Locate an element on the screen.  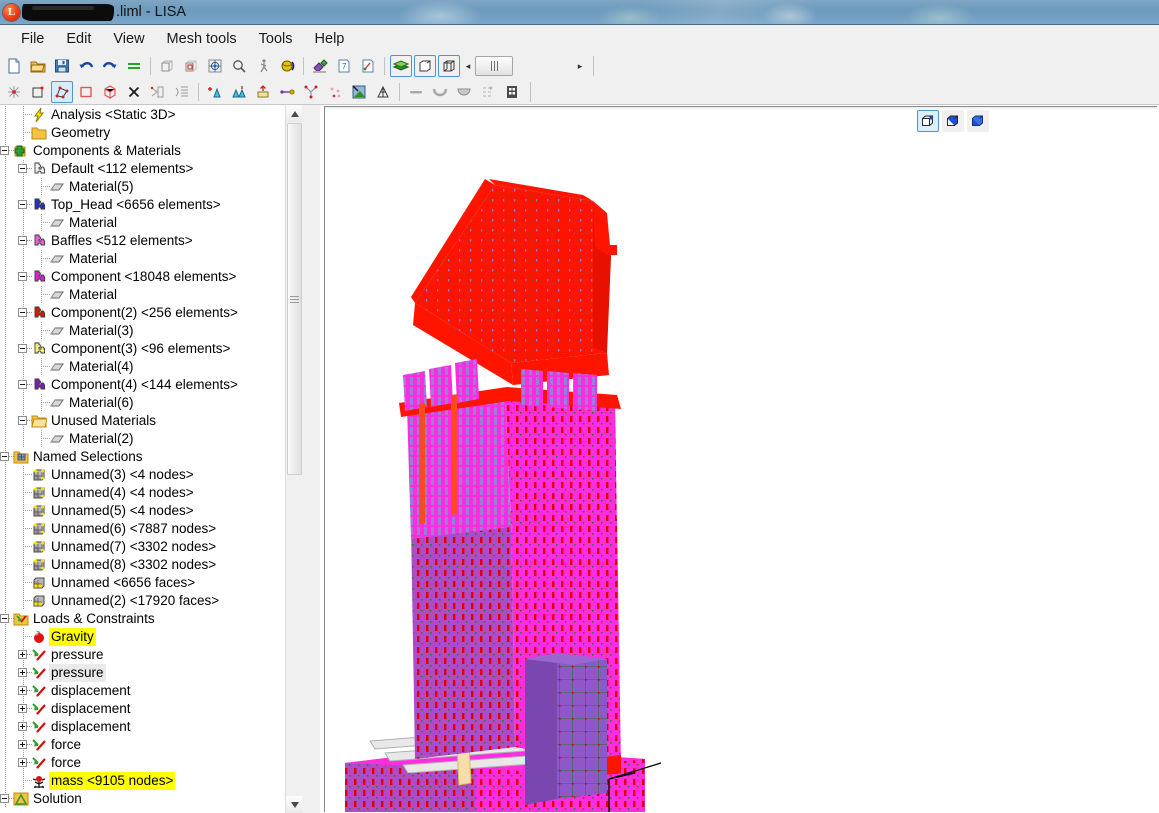
tree-item: Unnamed(6) <7887 nodes> is located at coordinates (151, 529).